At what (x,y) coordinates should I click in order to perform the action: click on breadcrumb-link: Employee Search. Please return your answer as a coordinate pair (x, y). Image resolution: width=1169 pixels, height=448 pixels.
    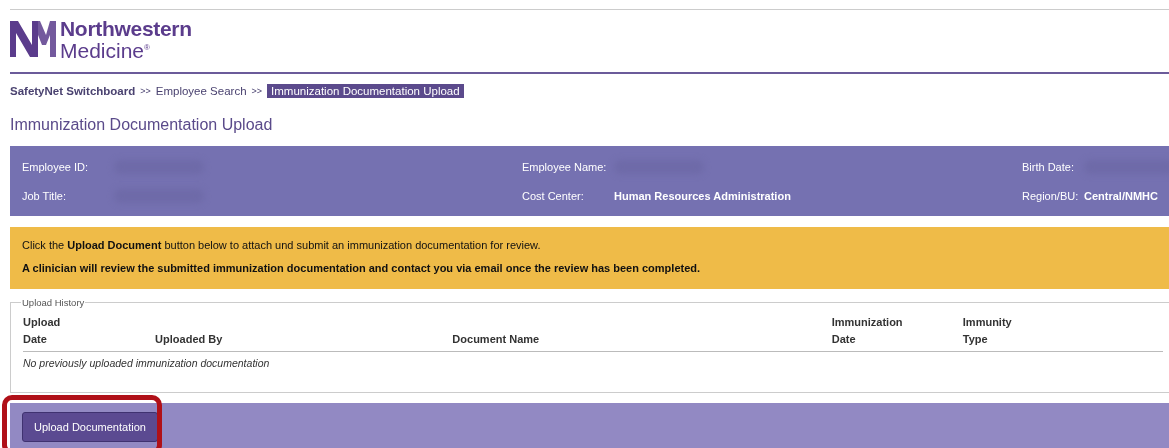
    Looking at the image, I should click on (201, 90).